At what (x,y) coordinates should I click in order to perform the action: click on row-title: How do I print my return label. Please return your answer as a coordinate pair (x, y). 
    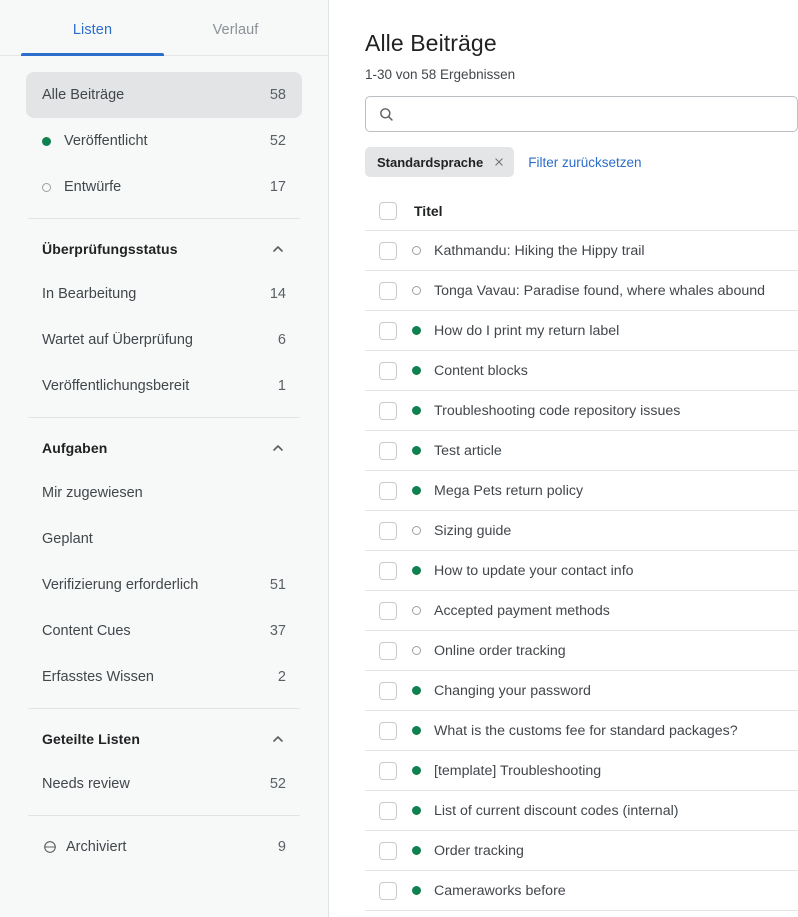
    Looking at the image, I should click on (527, 330).